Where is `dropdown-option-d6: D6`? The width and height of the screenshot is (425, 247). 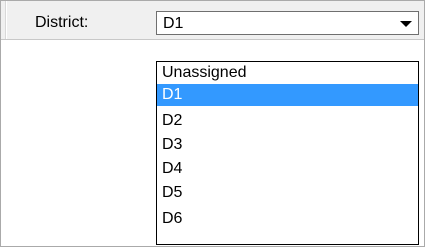
dropdown-option-d6: D6 is located at coordinates (287, 219).